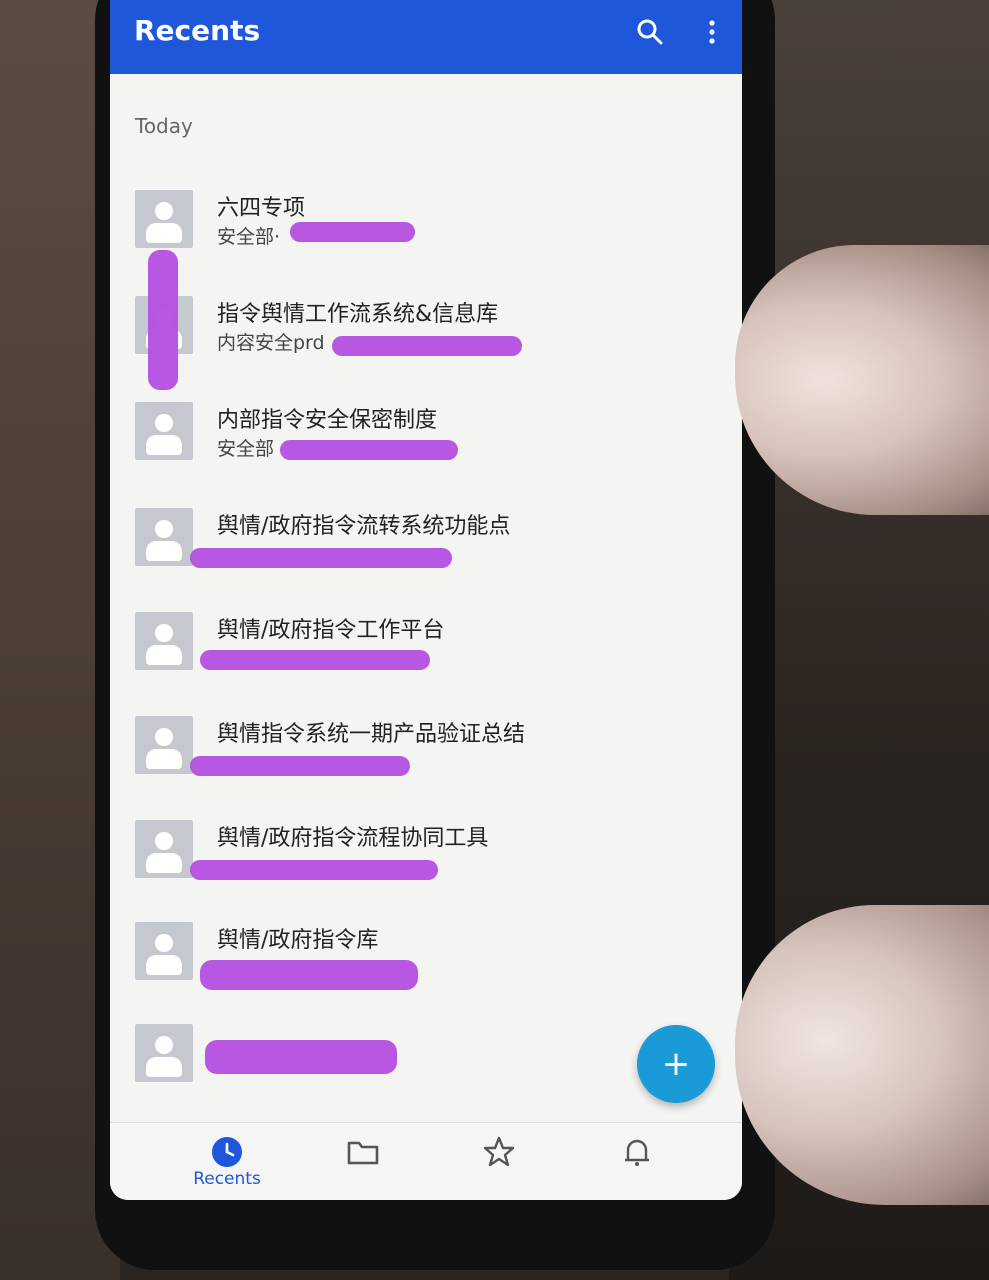  Describe the element at coordinates (271, 343) in the screenshot. I see `item-subtitle: 内容安全prd` at that location.